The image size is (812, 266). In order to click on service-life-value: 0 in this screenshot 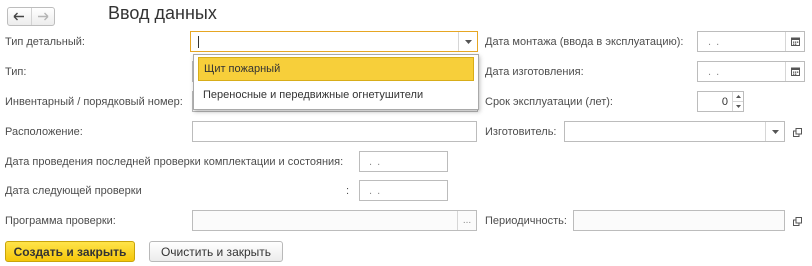, I will do `click(715, 101)`.